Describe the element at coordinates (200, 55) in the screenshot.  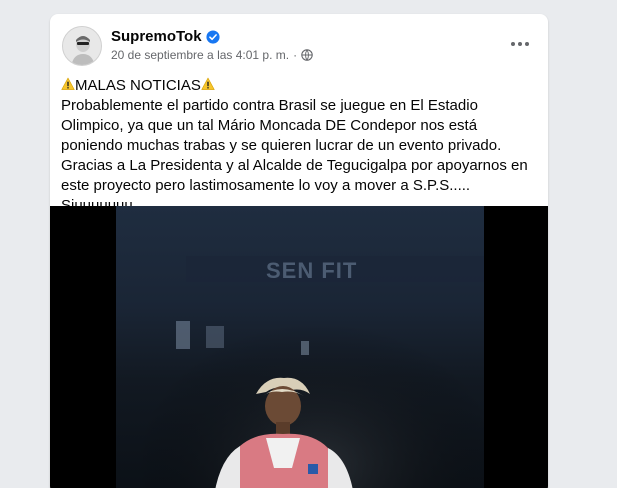
I see `post-timestamp: 20 de septiembre a las 4:01 p. m.` at that location.